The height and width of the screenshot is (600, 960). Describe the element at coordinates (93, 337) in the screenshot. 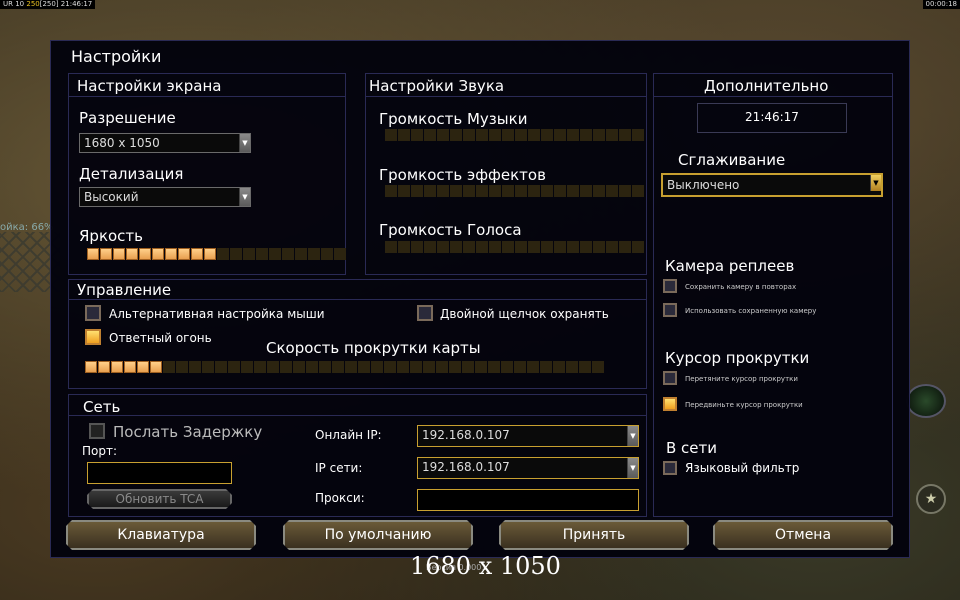

I see `return-fire-checkbox` at that location.